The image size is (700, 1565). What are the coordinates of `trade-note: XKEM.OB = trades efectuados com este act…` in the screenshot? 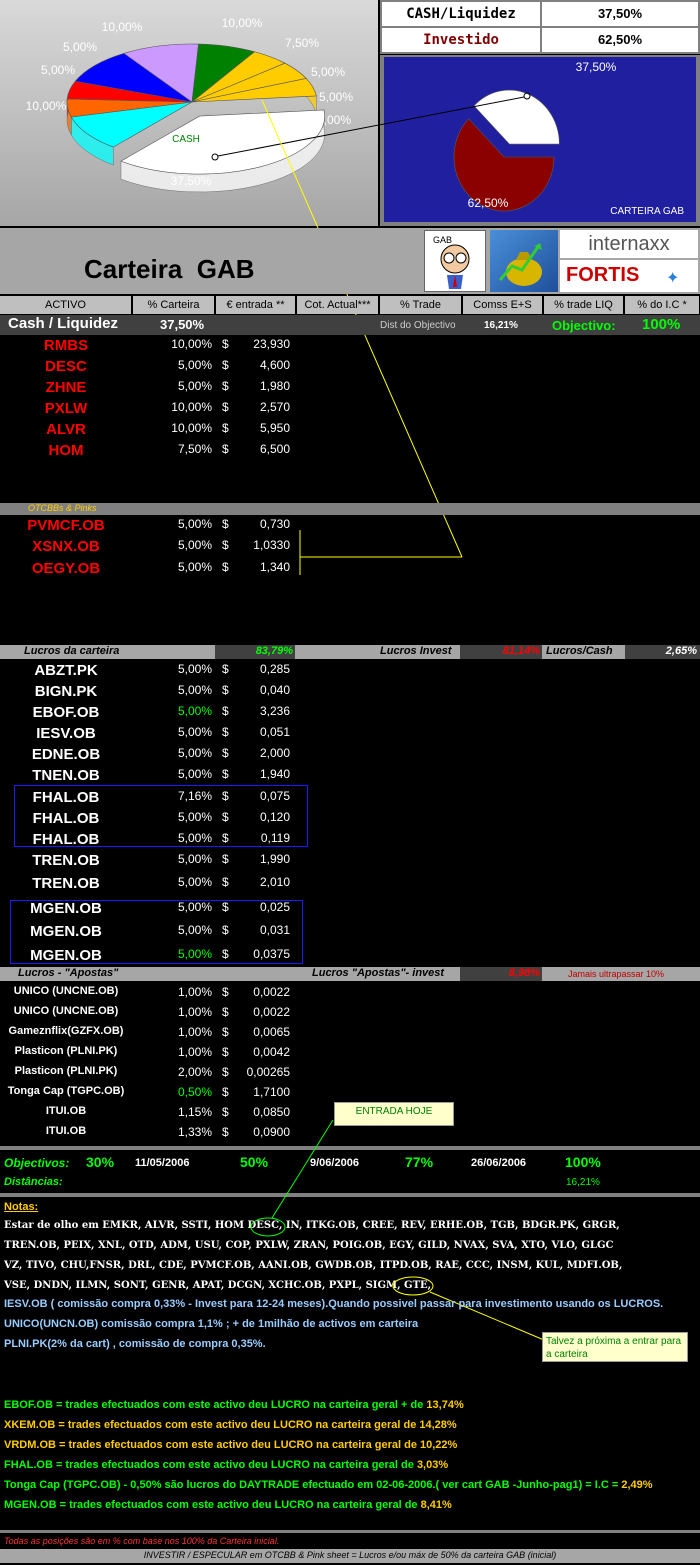 It's located at (230, 1425).